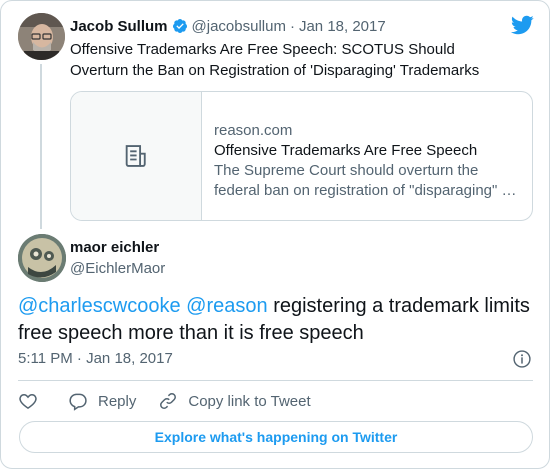  I want to click on like-button, so click(28, 401).